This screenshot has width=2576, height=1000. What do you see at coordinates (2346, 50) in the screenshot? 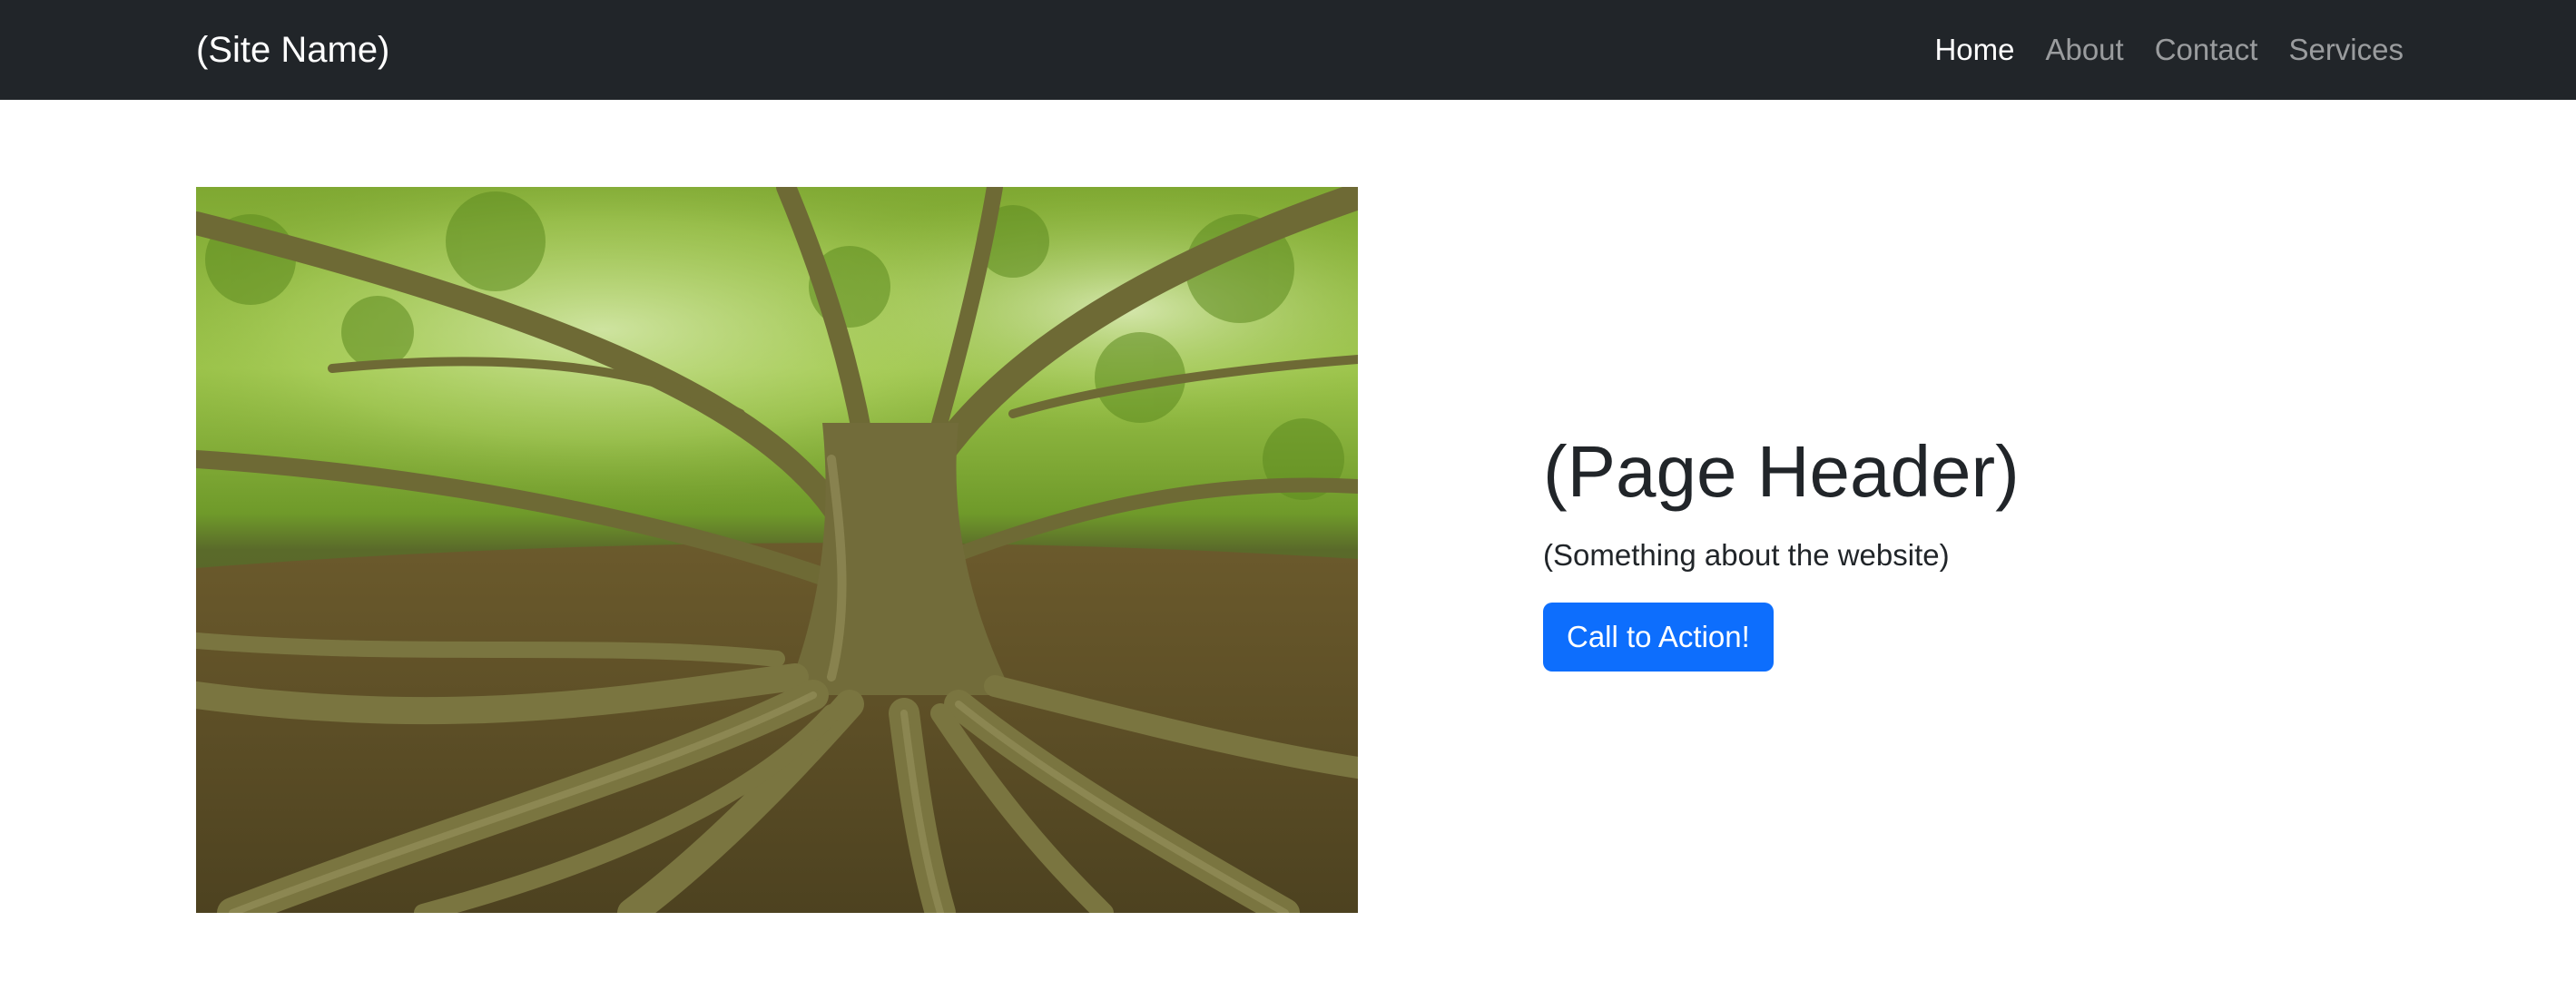
I see `nav-link-services: Services` at bounding box center [2346, 50].